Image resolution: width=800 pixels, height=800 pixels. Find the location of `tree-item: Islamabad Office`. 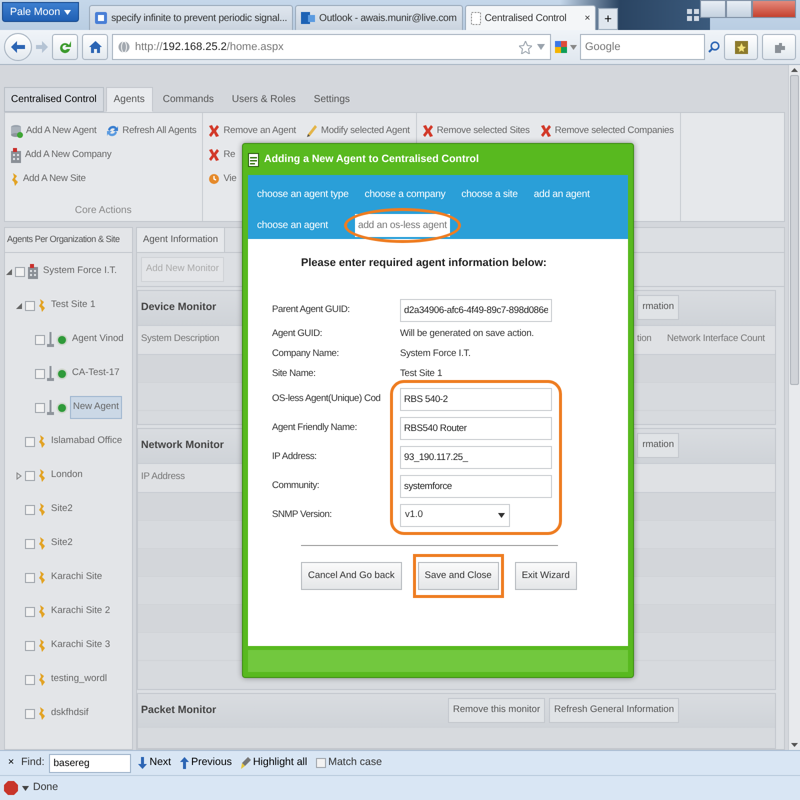

tree-item: Islamabad Office is located at coordinates (86, 441).